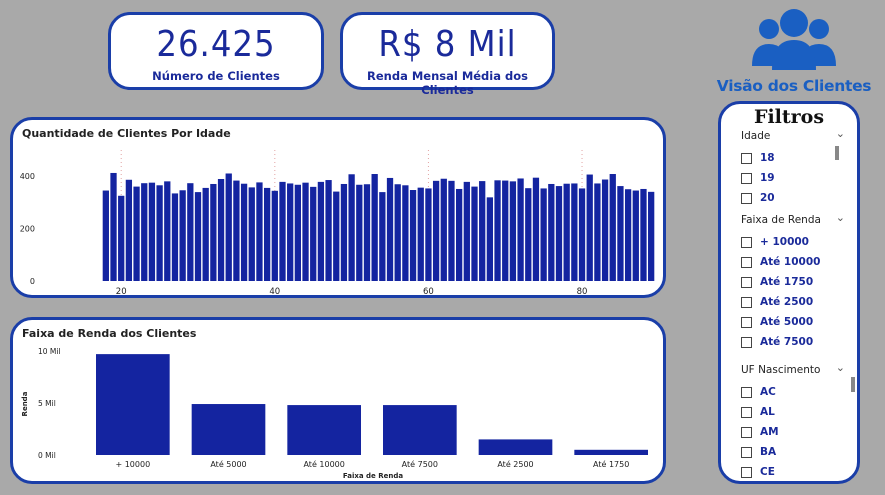 The height and width of the screenshot is (495, 885). What do you see at coordinates (794, 86) in the screenshot?
I see `brand-title: Visão dos Clientes` at bounding box center [794, 86].